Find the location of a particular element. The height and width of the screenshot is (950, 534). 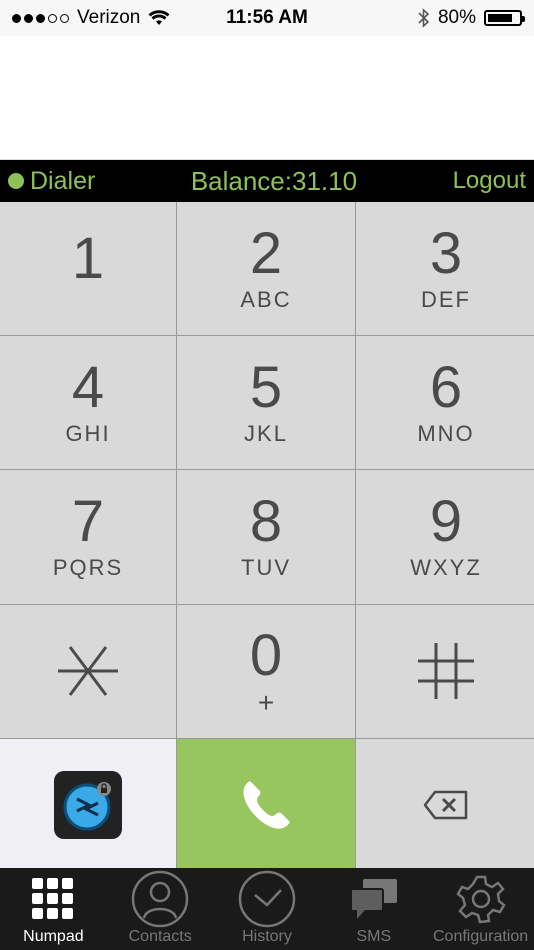

key-5: 5 JKL is located at coordinates (266, 403).